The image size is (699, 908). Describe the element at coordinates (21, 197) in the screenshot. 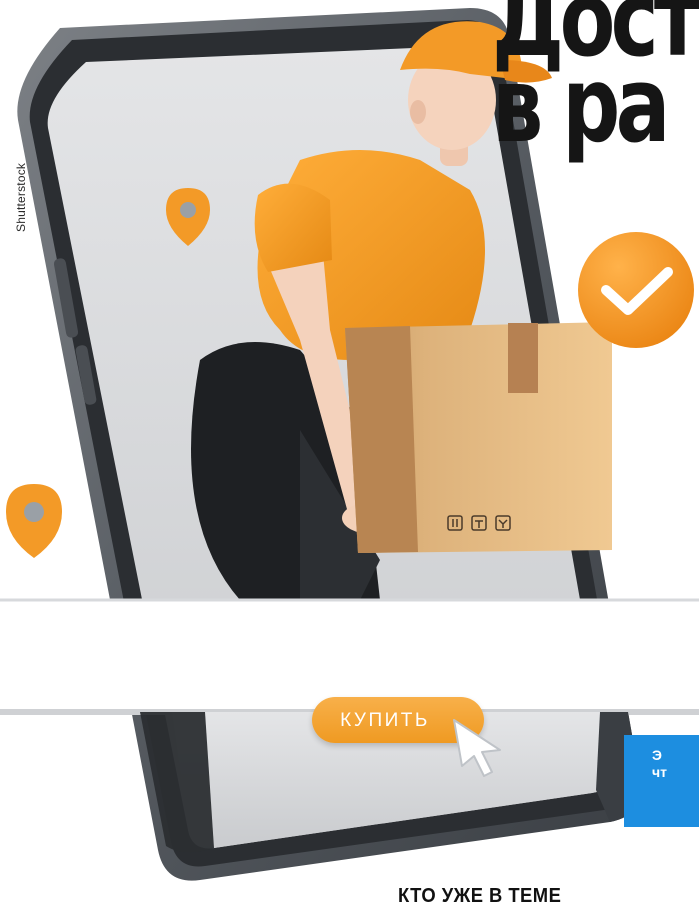

I see `photo-credit: Shutterstock` at that location.